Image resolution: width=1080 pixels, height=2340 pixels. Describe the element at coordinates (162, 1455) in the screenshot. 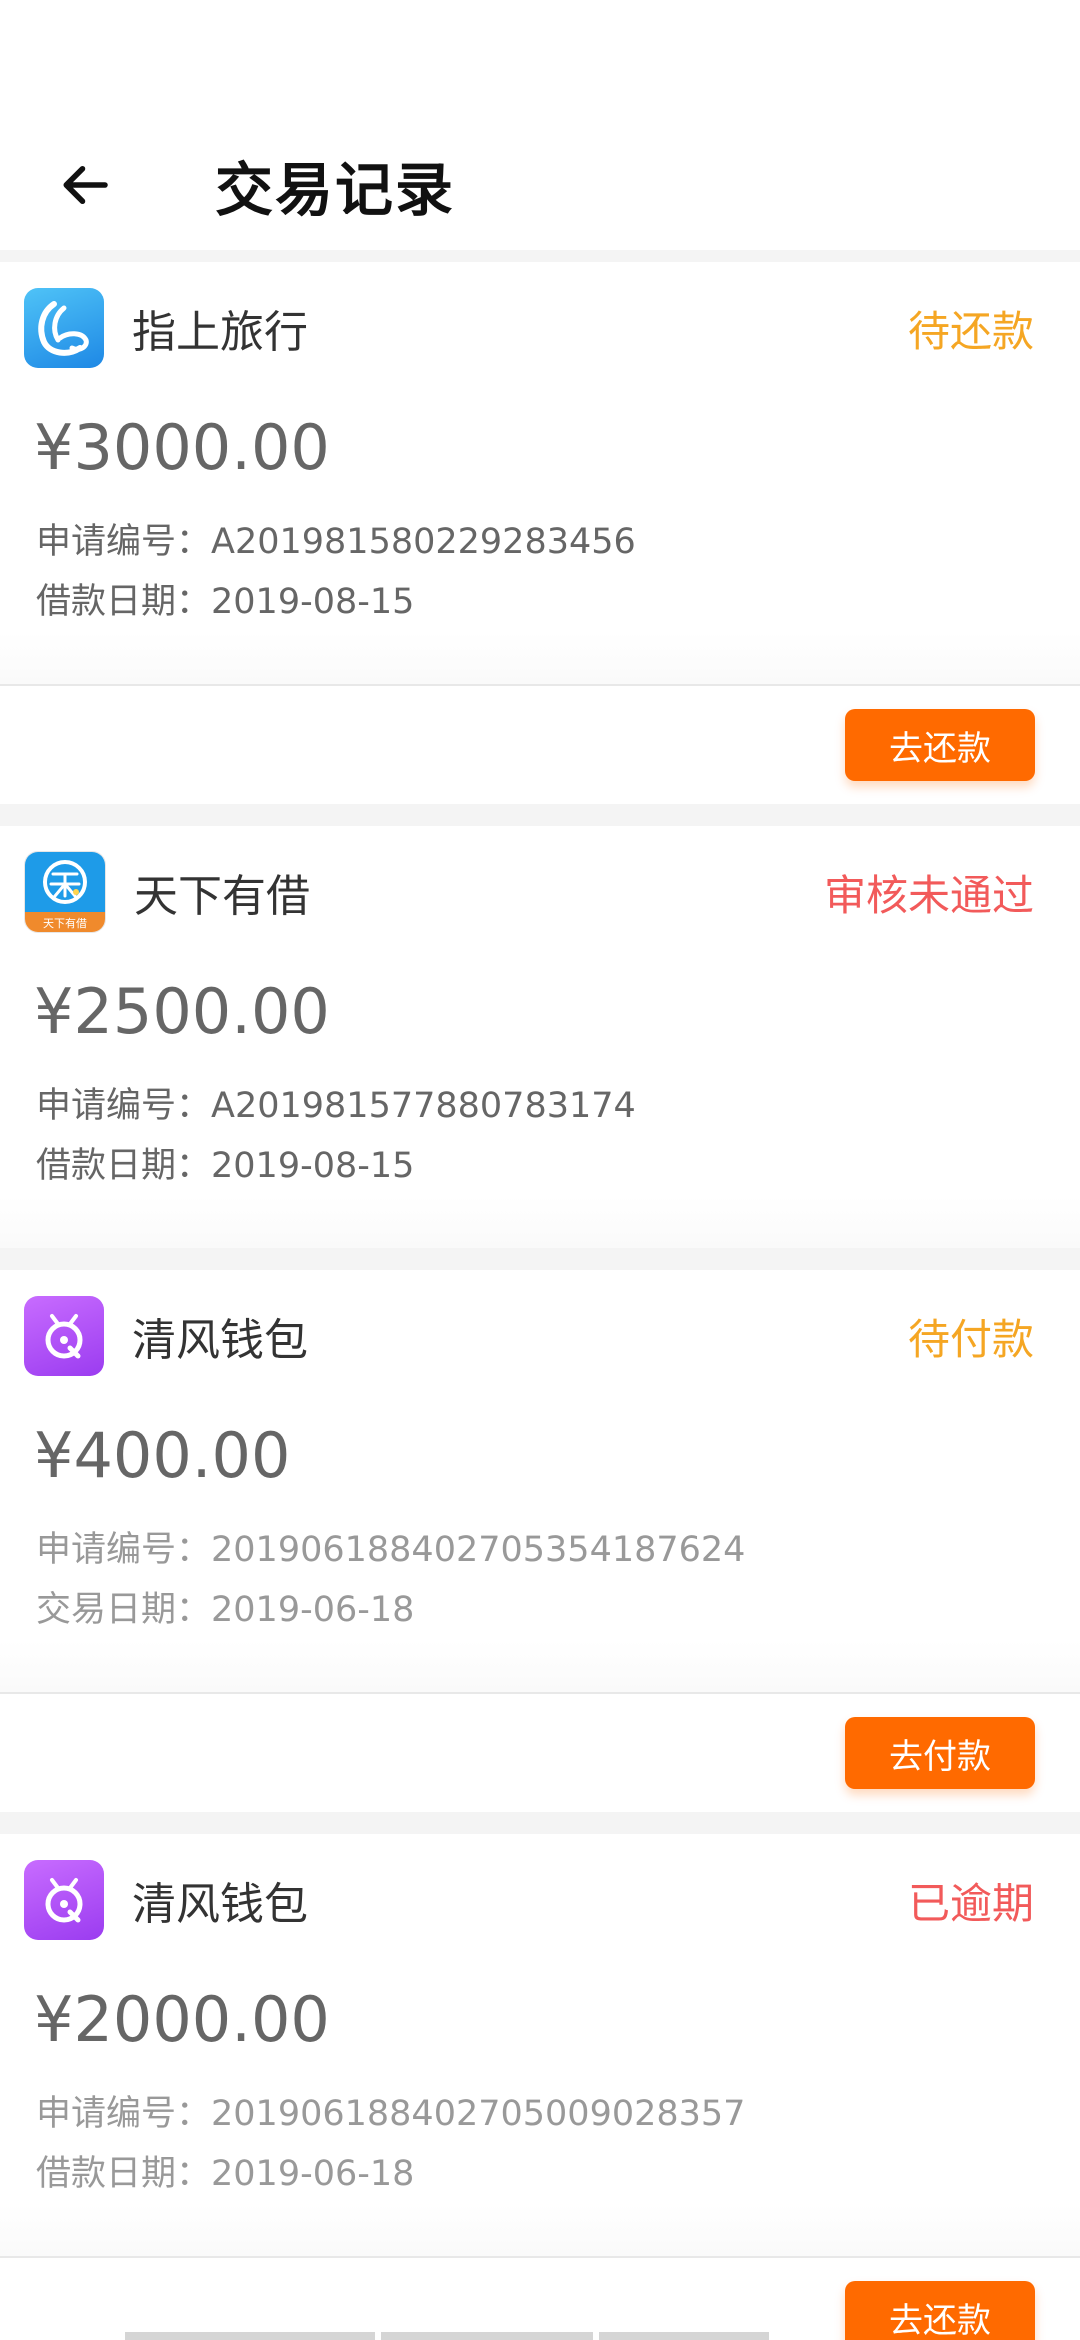

I see `loan-amount: ¥400.00` at that location.